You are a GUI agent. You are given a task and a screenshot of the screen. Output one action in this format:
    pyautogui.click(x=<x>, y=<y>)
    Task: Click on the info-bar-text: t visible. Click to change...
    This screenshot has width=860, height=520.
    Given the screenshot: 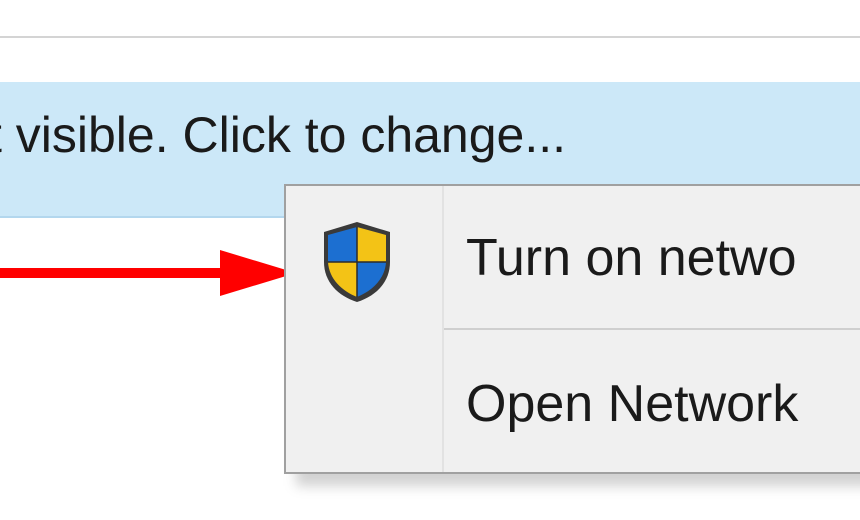 What is the action you would take?
    pyautogui.click(x=283, y=135)
    